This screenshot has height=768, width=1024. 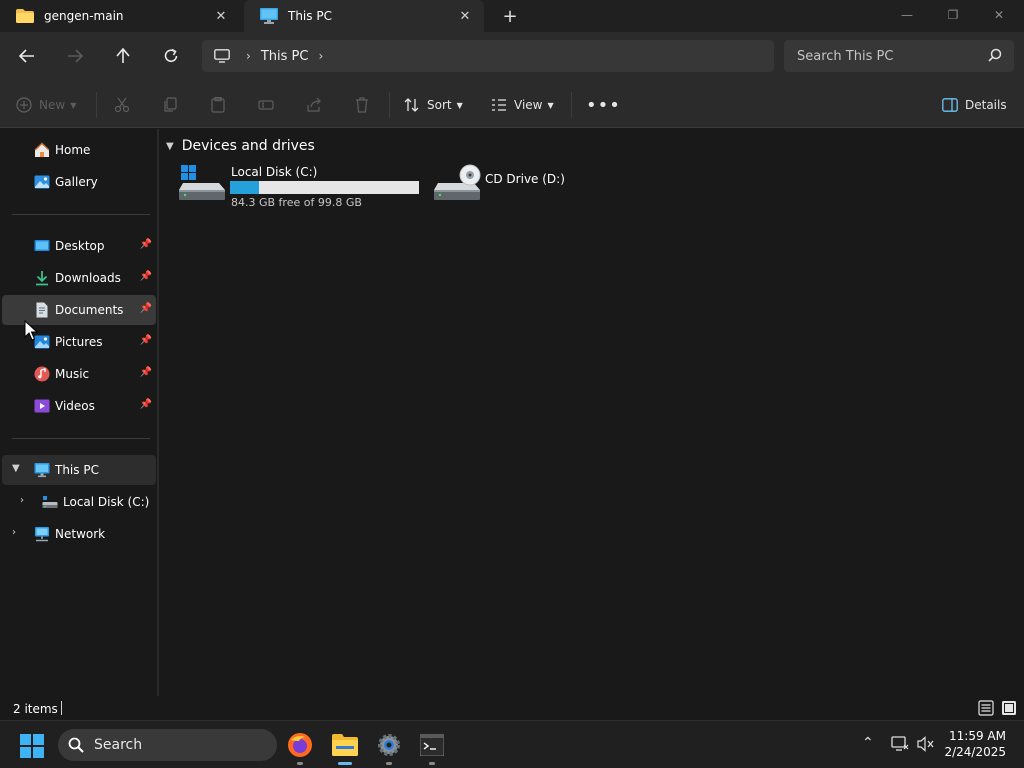 What do you see at coordinates (433, 105) in the screenshot?
I see `sort-button: Sort ▼` at bounding box center [433, 105].